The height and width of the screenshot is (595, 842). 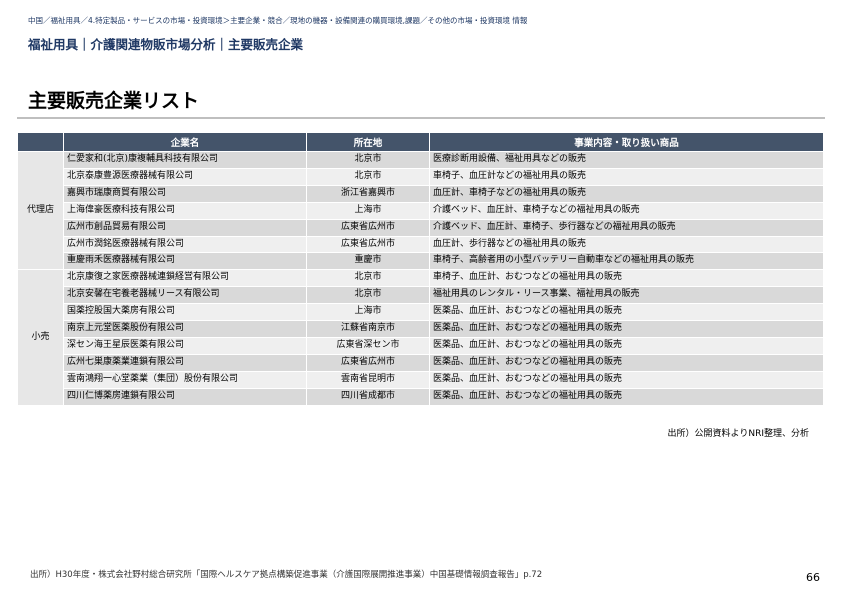 I want to click on company-cell: 嘉興市瑞康商貿有限公司, so click(x=185, y=193).